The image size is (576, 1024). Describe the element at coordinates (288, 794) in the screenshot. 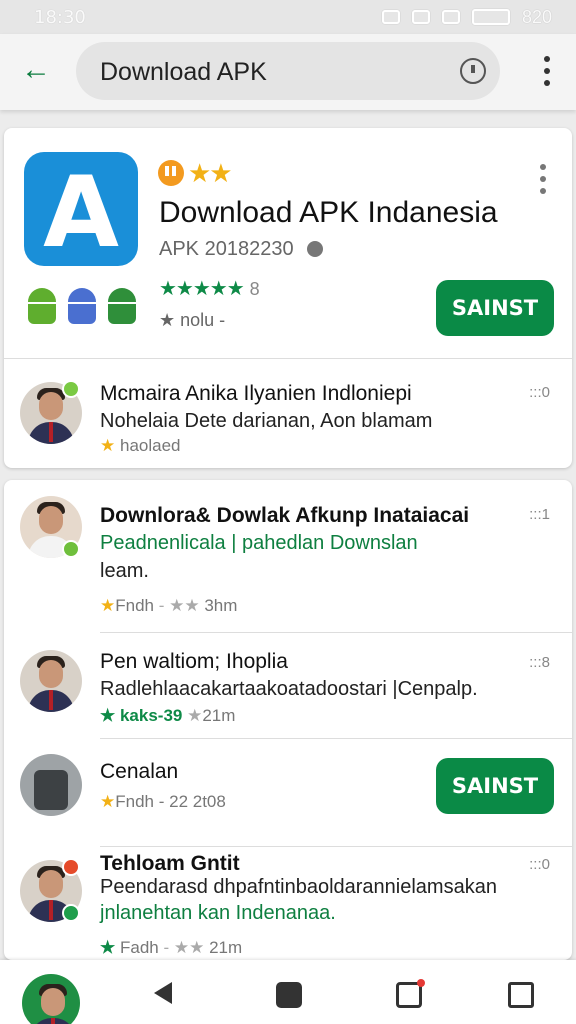

I see `list-item: Cenalan ★Fndh - 22 2t08 SAINST` at that location.